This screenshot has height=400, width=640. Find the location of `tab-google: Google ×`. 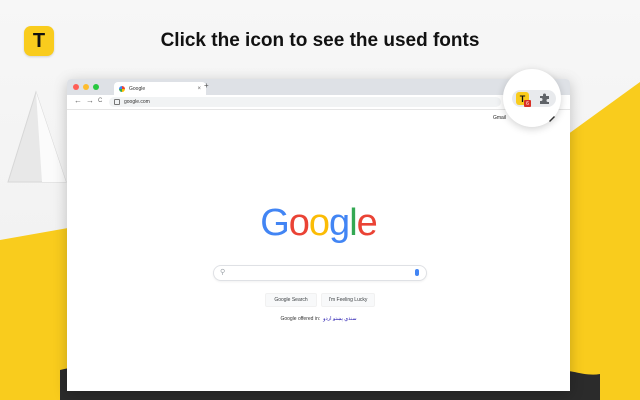

tab-google: Google × is located at coordinates (160, 88).